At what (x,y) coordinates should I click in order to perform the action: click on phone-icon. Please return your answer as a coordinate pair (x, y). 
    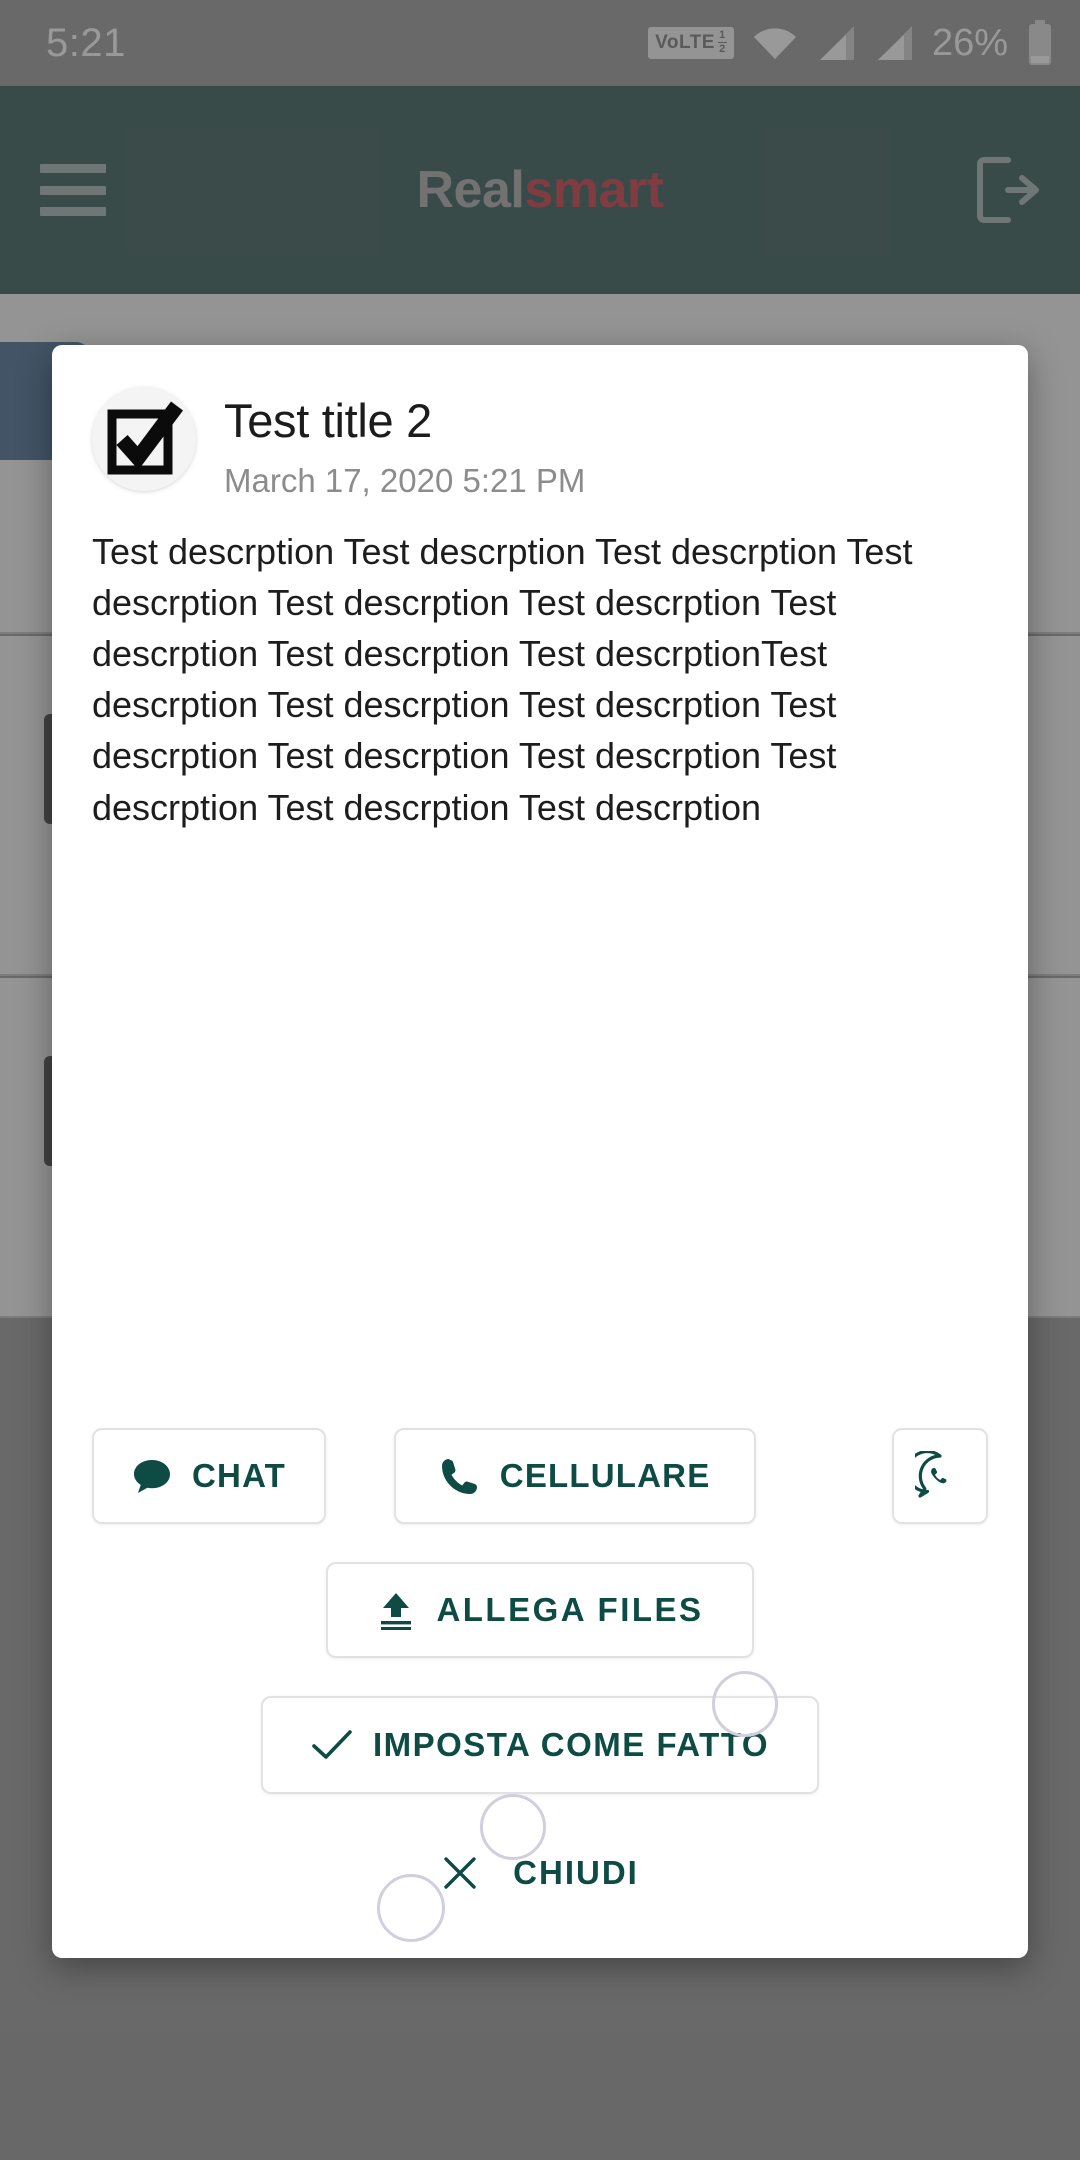
    Looking at the image, I should click on (460, 1476).